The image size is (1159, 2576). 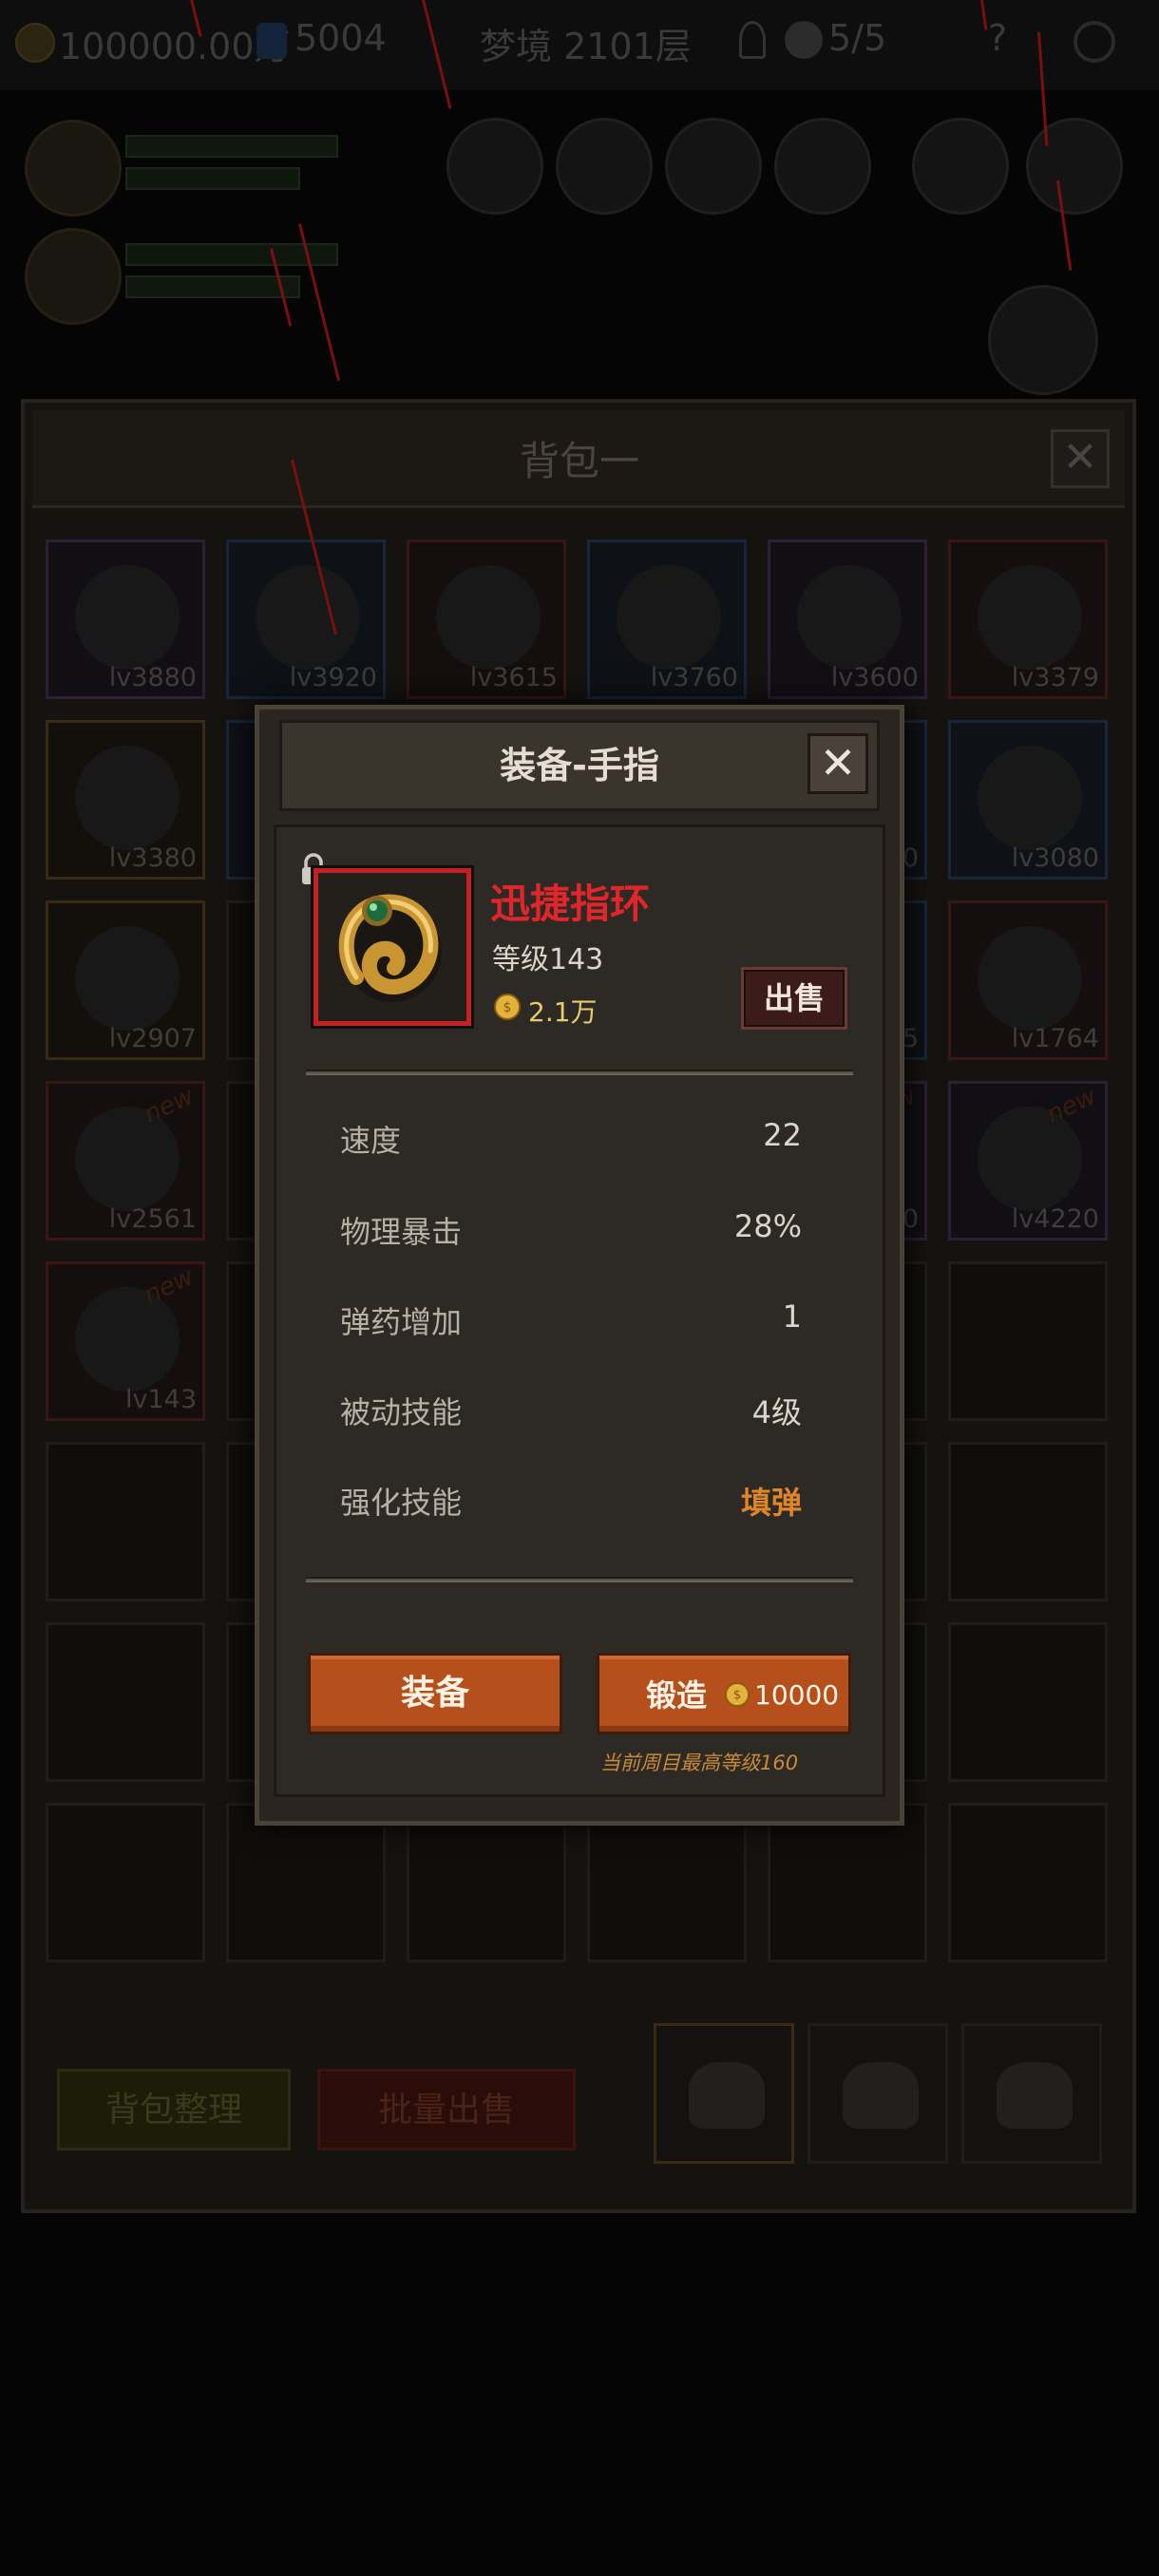 What do you see at coordinates (782, 1135) in the screenshot?
I see `stat-value: 22` at bounding box center [782, 1135].